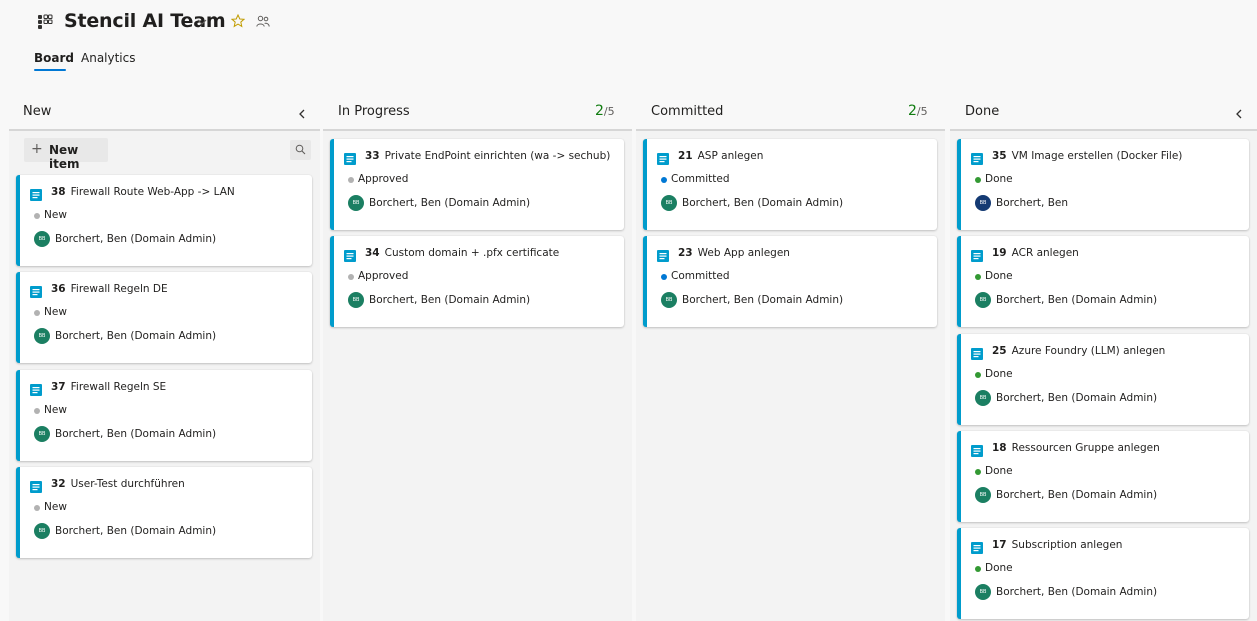 Image resolution: width=1257 pixels, height=621 pixels. I want to click on card-title: 25 Azure Foundry (LLM) anlegen, so click(1078, 351).